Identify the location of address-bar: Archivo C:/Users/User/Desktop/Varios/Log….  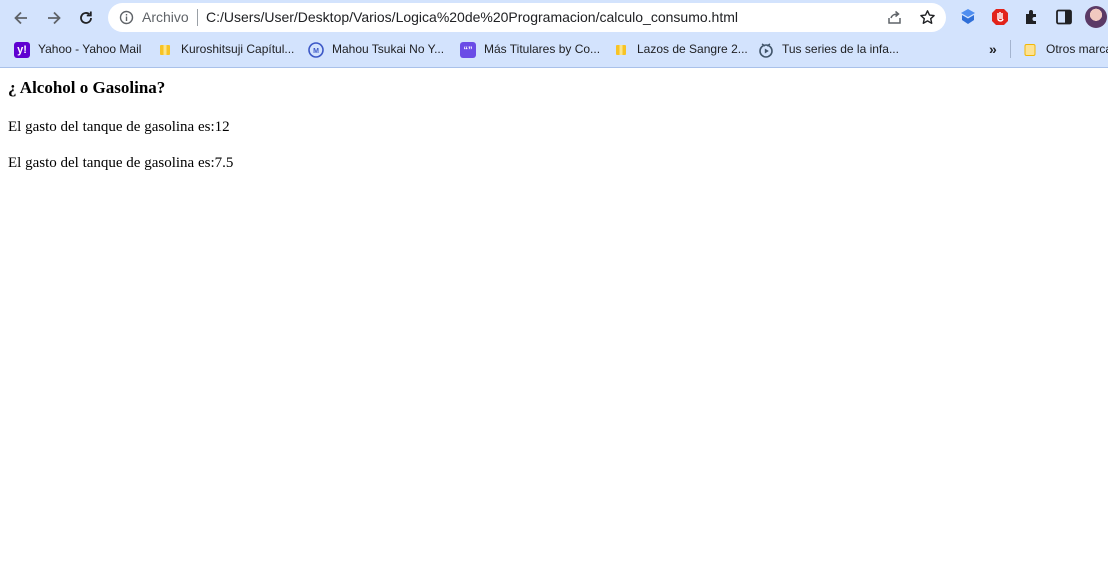
(527, 17).